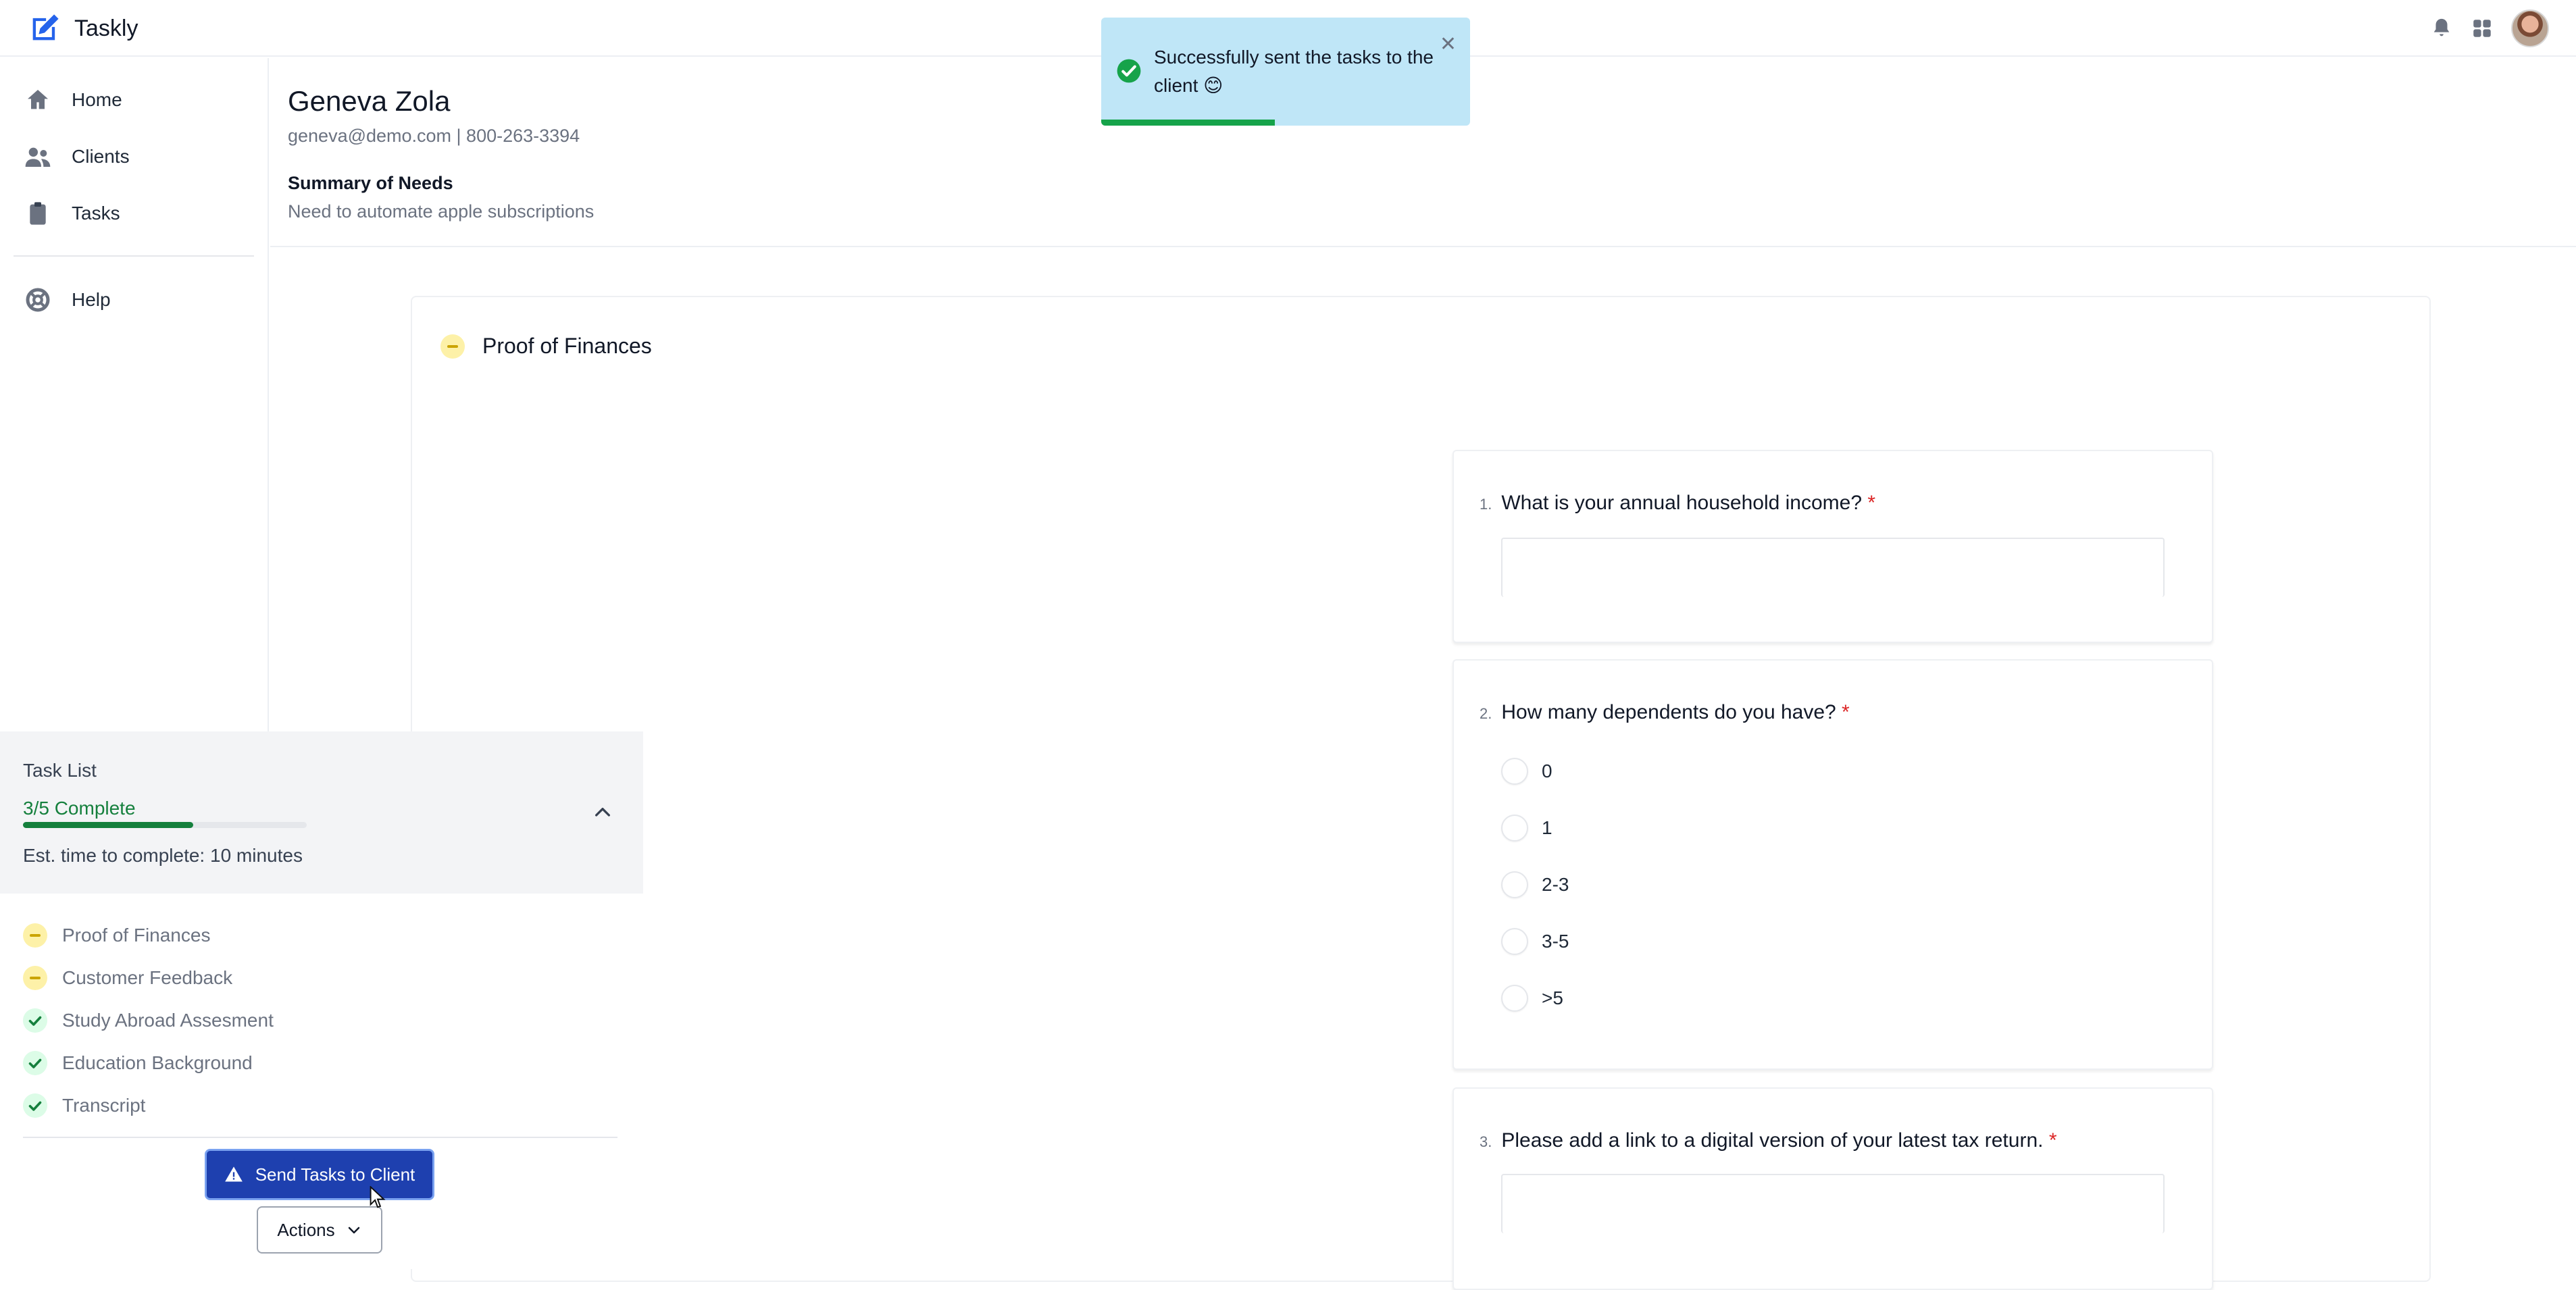 This screenshot has height=1290, width=2576. I want to click on task-item: Customer Feedback, so click(127, 978).